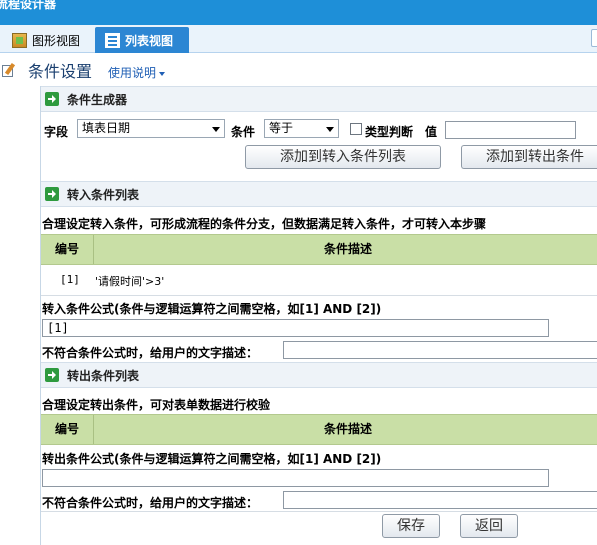 The image size is (597, 545). Describe the element at coordinates (150, 503) in the screenshot. I see `outgoing-message-label: 不符合条件公式时，给用户的文字描述：` at that location.